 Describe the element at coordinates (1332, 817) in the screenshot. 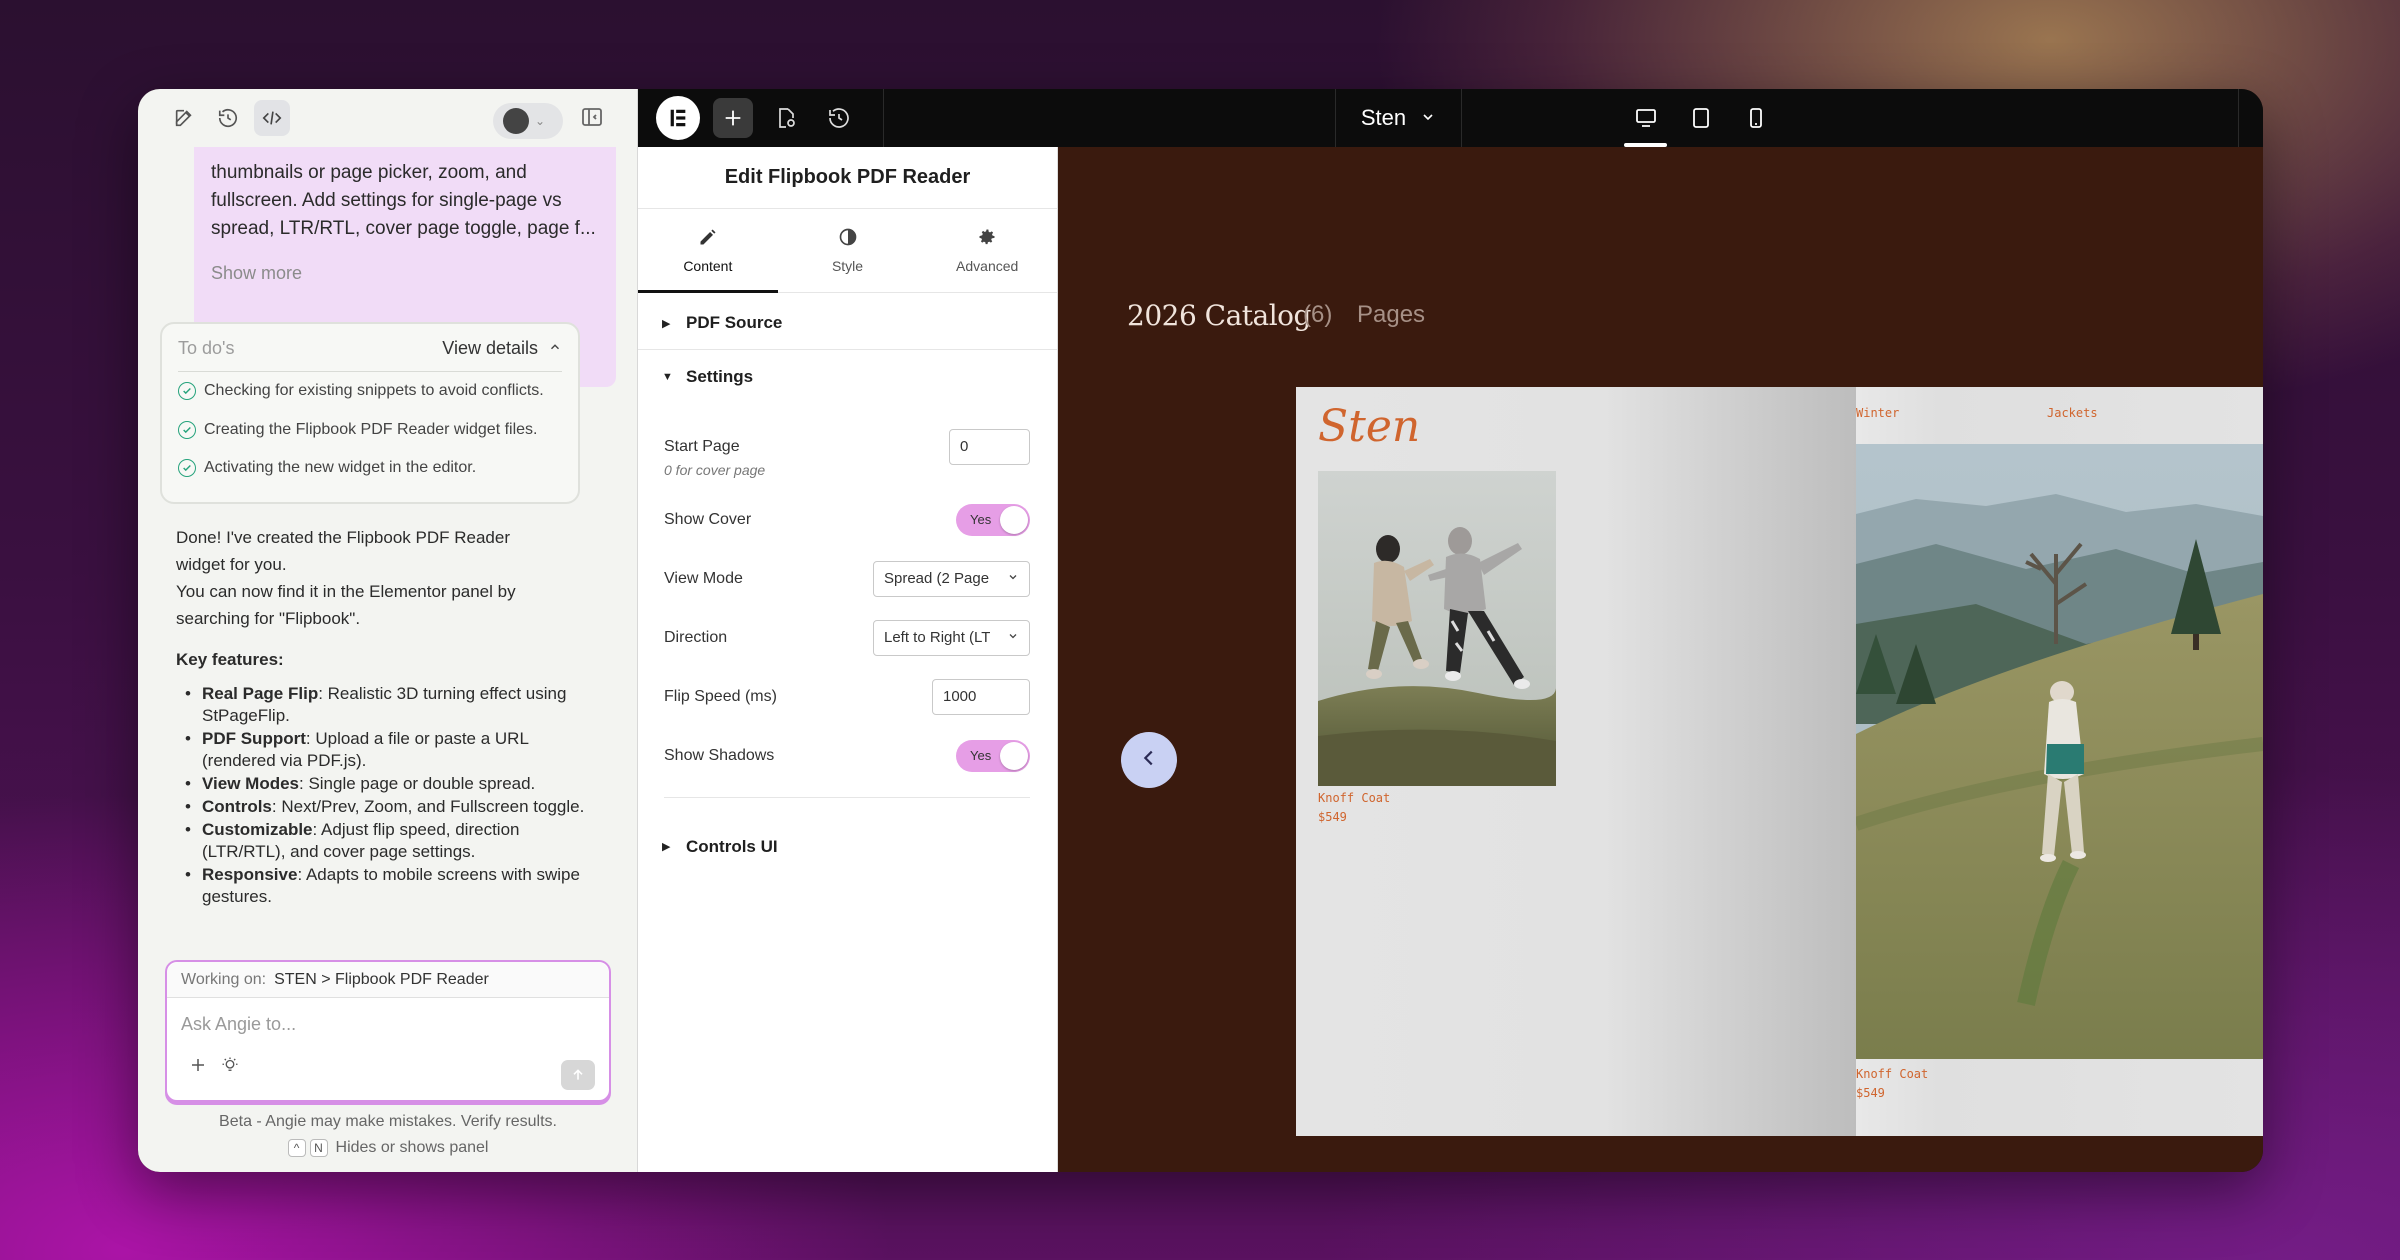

I see `product-price: $549` at that location.